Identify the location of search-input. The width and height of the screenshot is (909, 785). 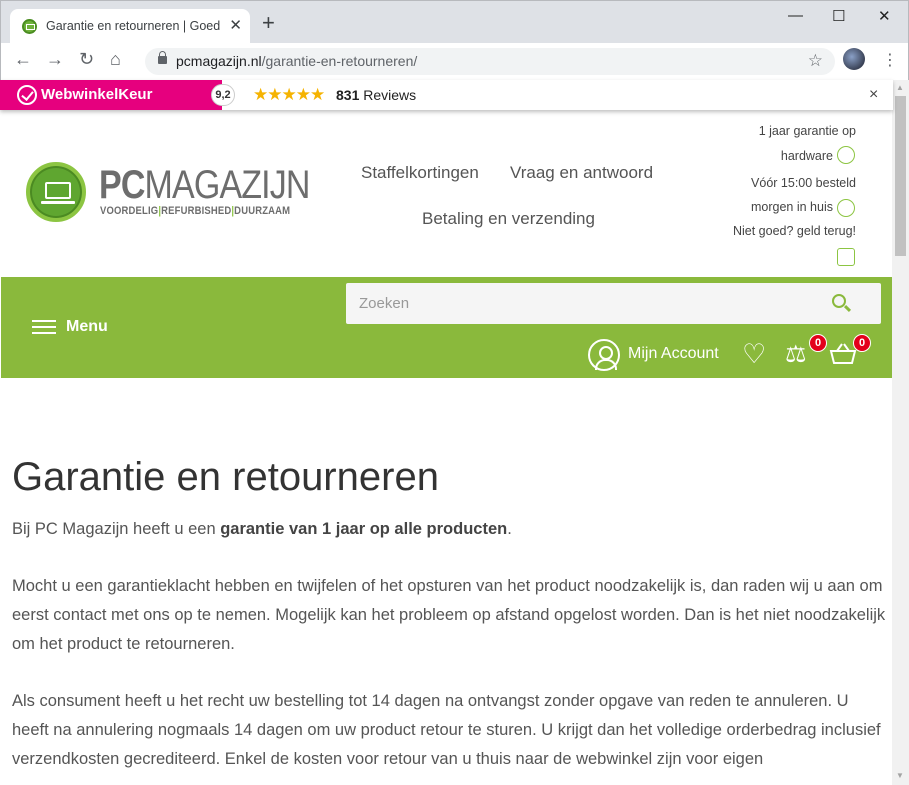
(581, 303).